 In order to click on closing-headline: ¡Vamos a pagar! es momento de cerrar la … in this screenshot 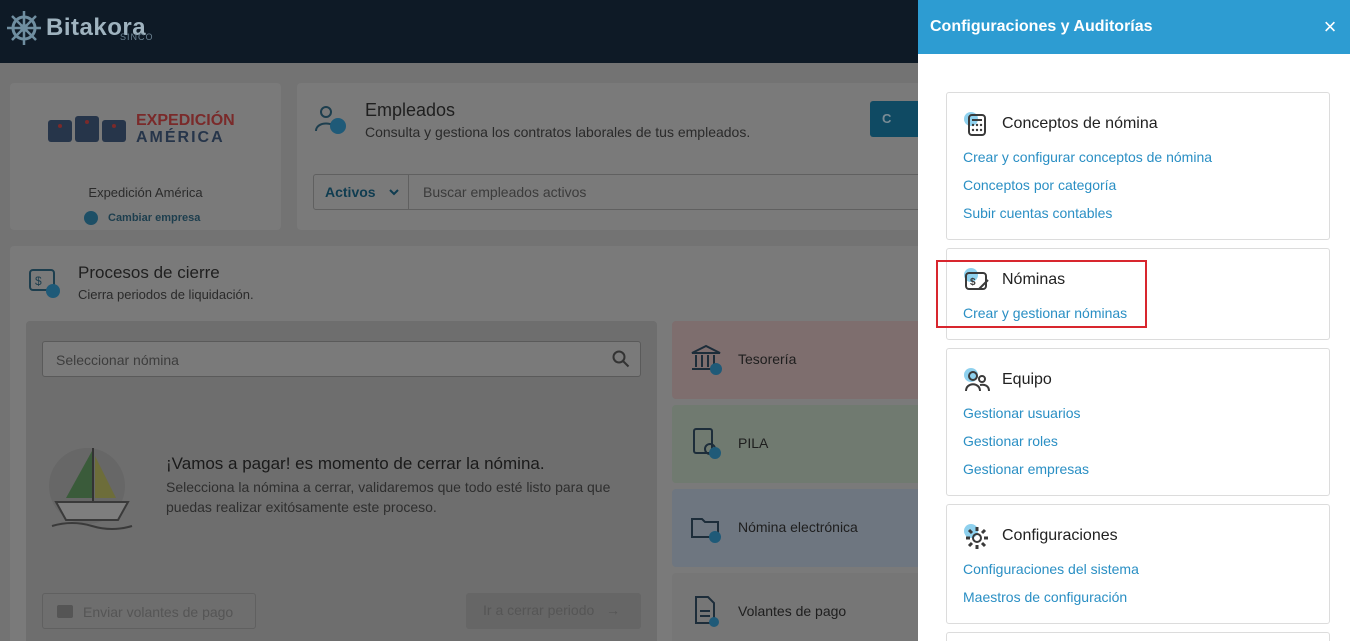, I will do `click(355, 463)`.